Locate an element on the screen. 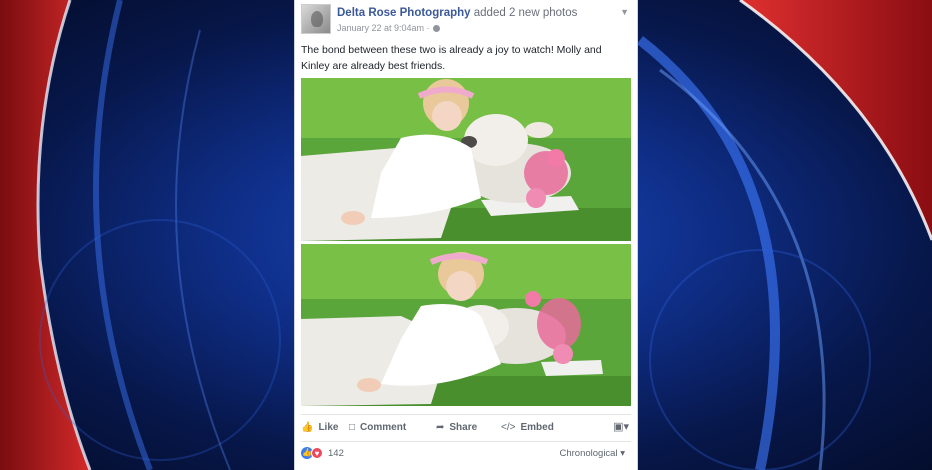  comment-button: □ Comment is located at coordinates (377, 427).